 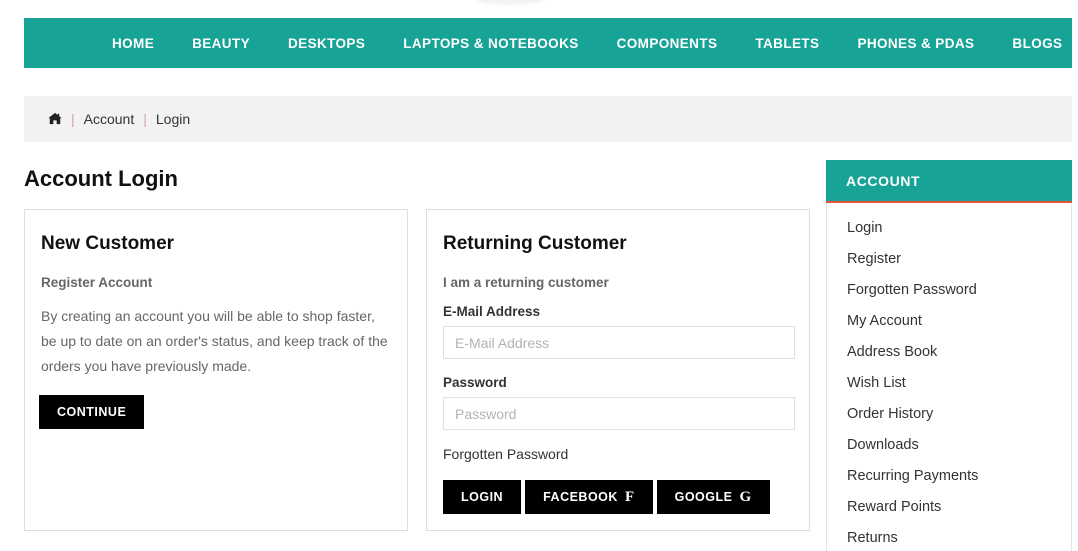 What do you see at coordinates (745, 496) in the screenshot?
I see `google-icon: g` at bounding box center [745, 496].